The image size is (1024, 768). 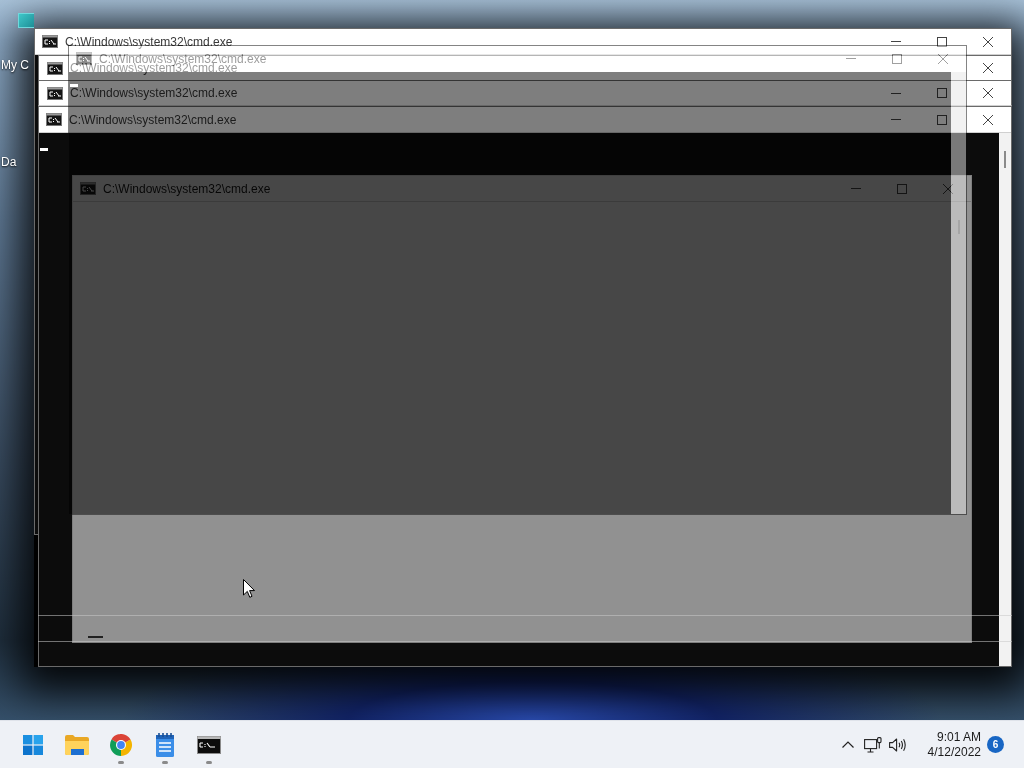 I want to click on notepad-icon, so click(x=165, y=744).